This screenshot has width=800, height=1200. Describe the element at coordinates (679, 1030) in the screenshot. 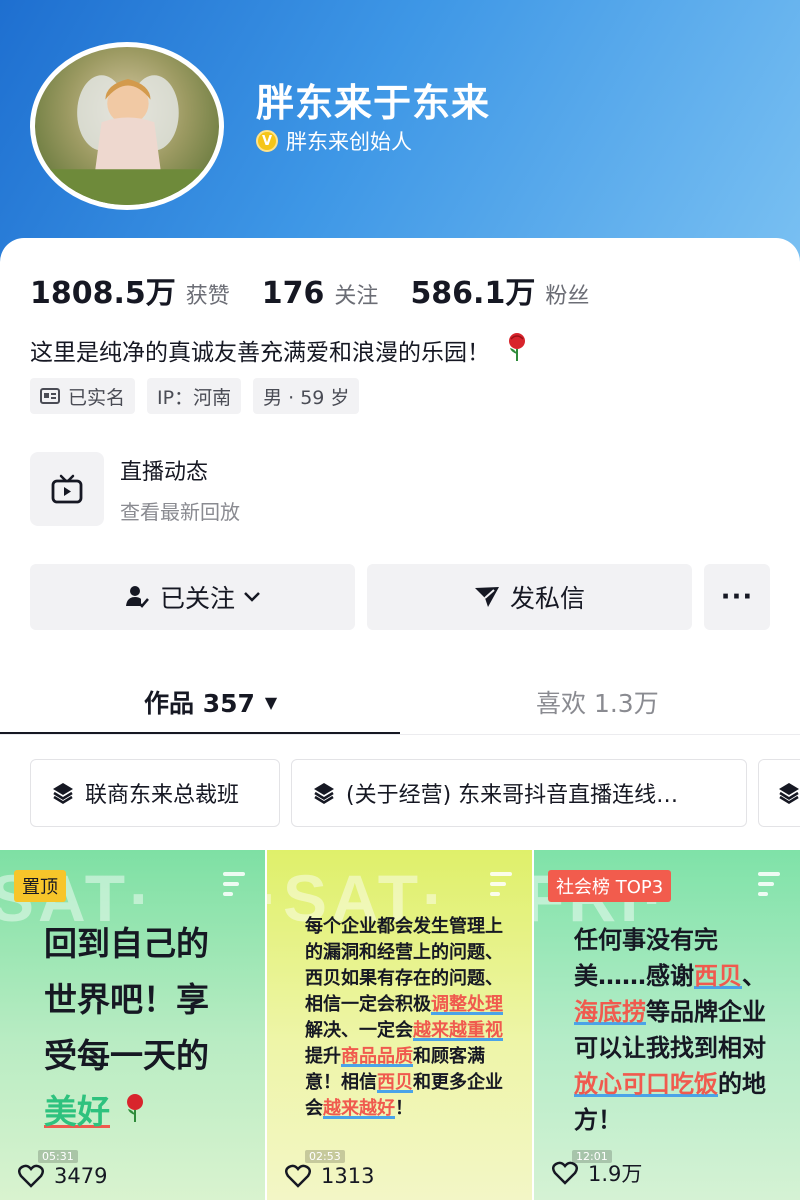

I see `video-caption: 任何事没有完美……感谢西贝、海底捞等品牌企业可以让我找到相对放心可口吃饭的地方！` at that location.